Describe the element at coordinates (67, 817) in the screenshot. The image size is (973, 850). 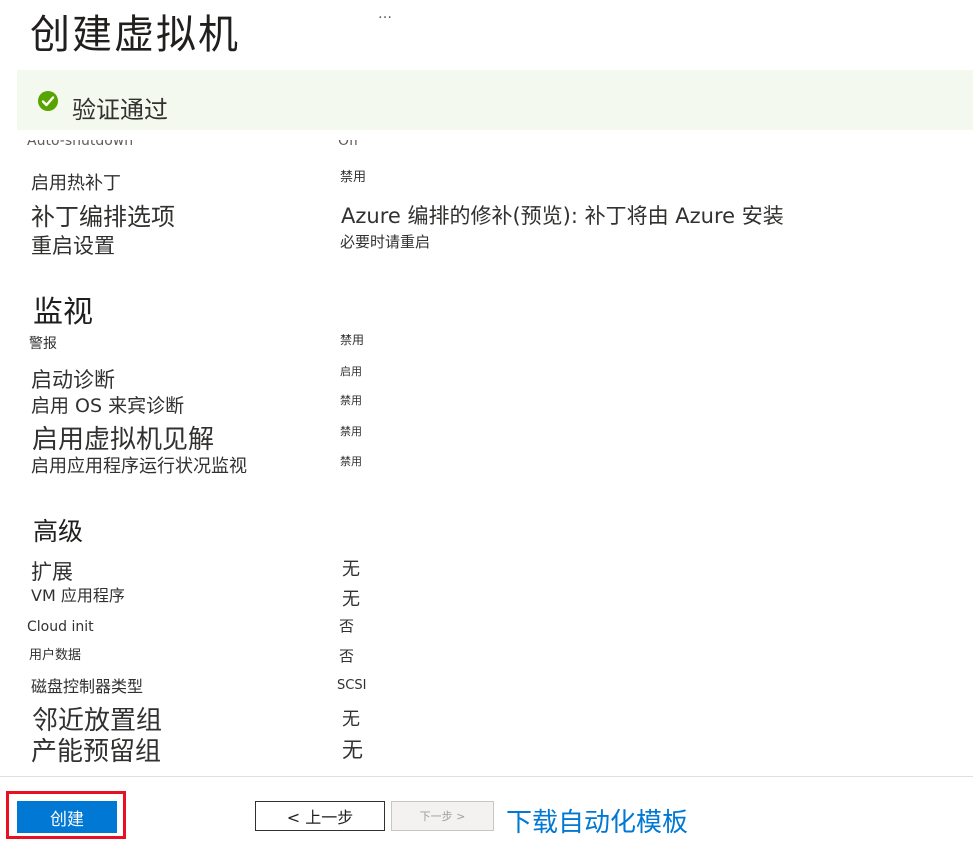
I see `create-button: 创建` at that location.